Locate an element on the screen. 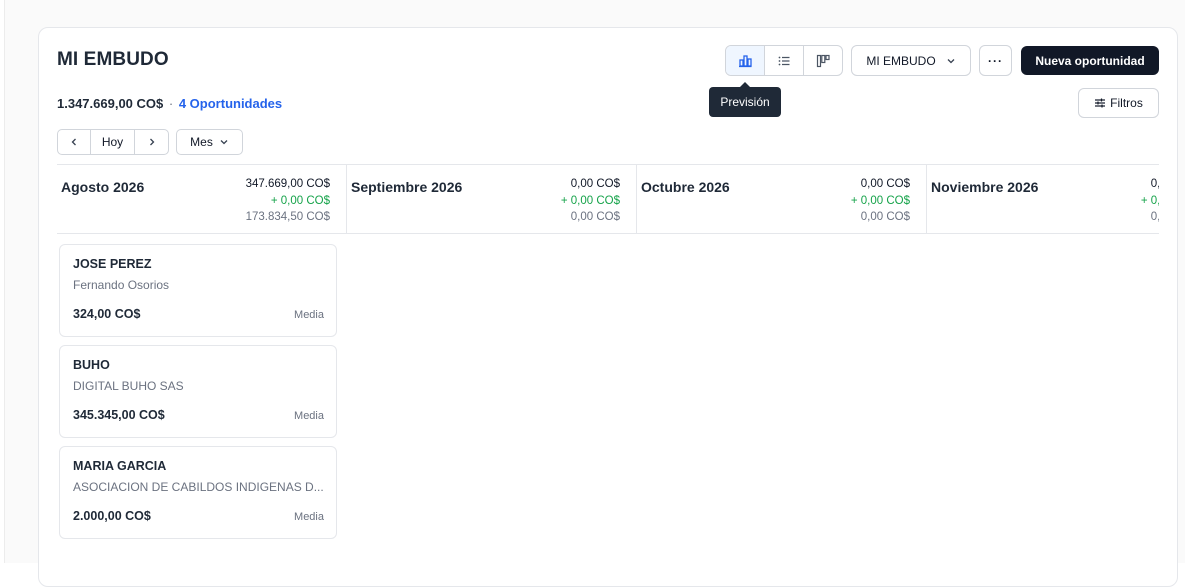  period-select-value: Mes is located at coordinates (201, 142).